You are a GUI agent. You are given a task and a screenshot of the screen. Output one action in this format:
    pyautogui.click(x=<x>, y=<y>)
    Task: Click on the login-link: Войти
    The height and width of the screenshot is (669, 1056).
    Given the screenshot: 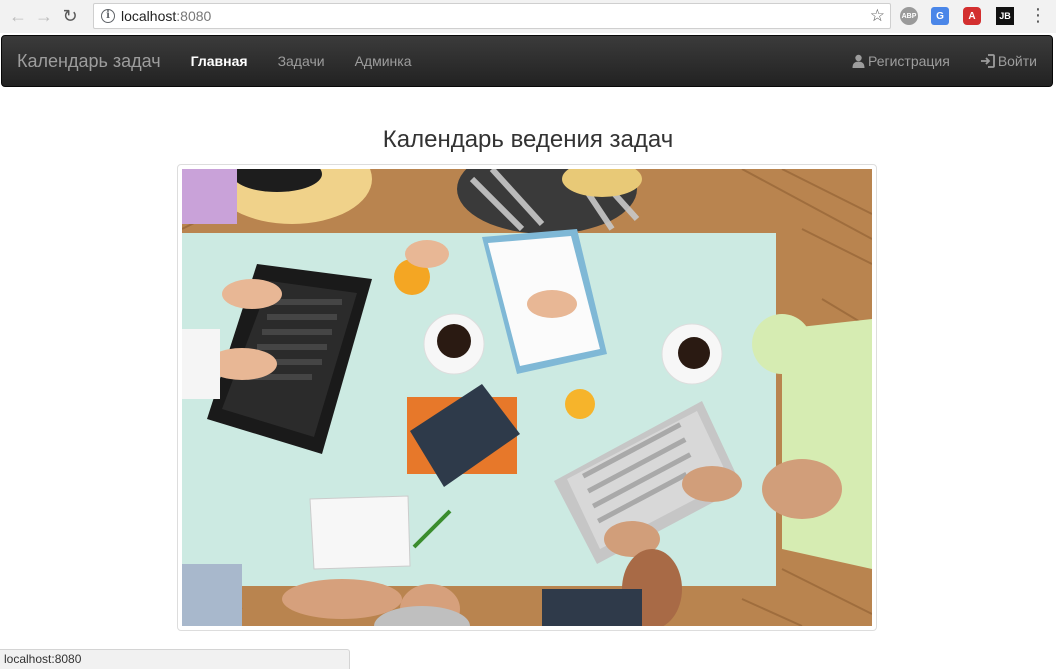 What is the action you would take?
    pyautogui.click(x=1008, y=61)
    